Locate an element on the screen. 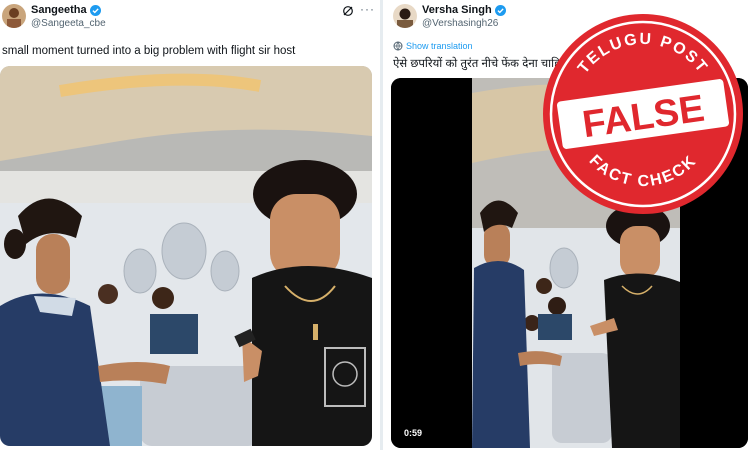 This screenshot has height=450, width=750. translate-globe-icon is located at coordinates (398, 46).